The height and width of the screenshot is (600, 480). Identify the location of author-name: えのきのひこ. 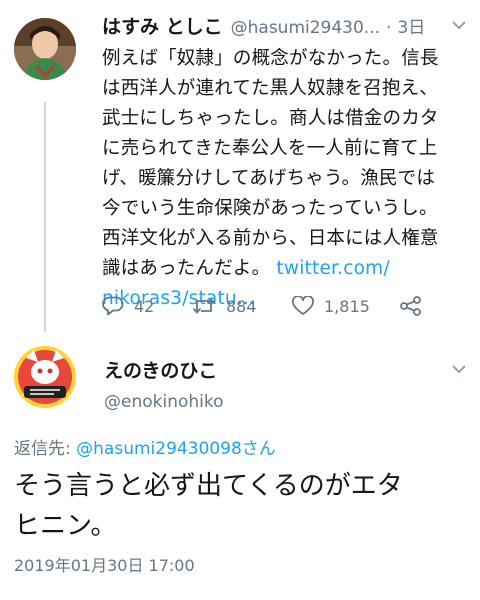
(164, 371).